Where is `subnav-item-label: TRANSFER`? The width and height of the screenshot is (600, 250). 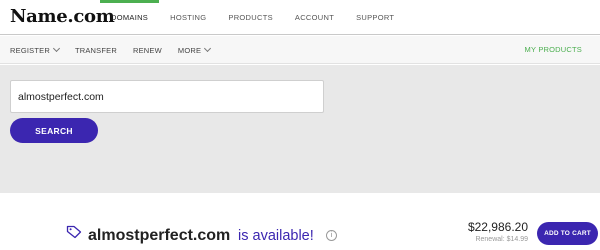 subnav-item-label: TRANSFER is located at coordinates (95, 50).